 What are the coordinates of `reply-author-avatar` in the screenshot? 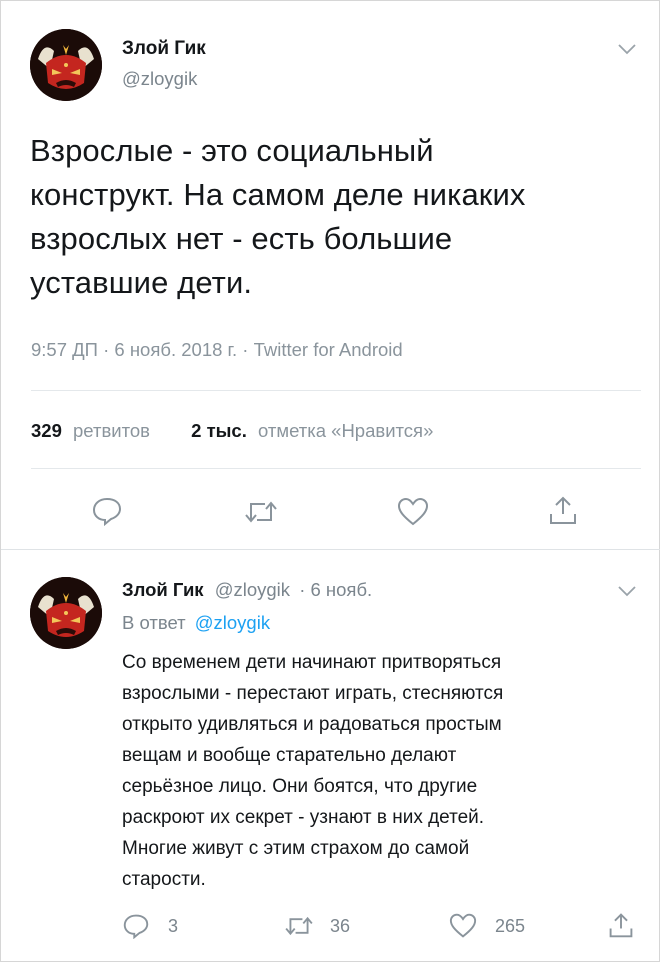 It's located at (66, 613).